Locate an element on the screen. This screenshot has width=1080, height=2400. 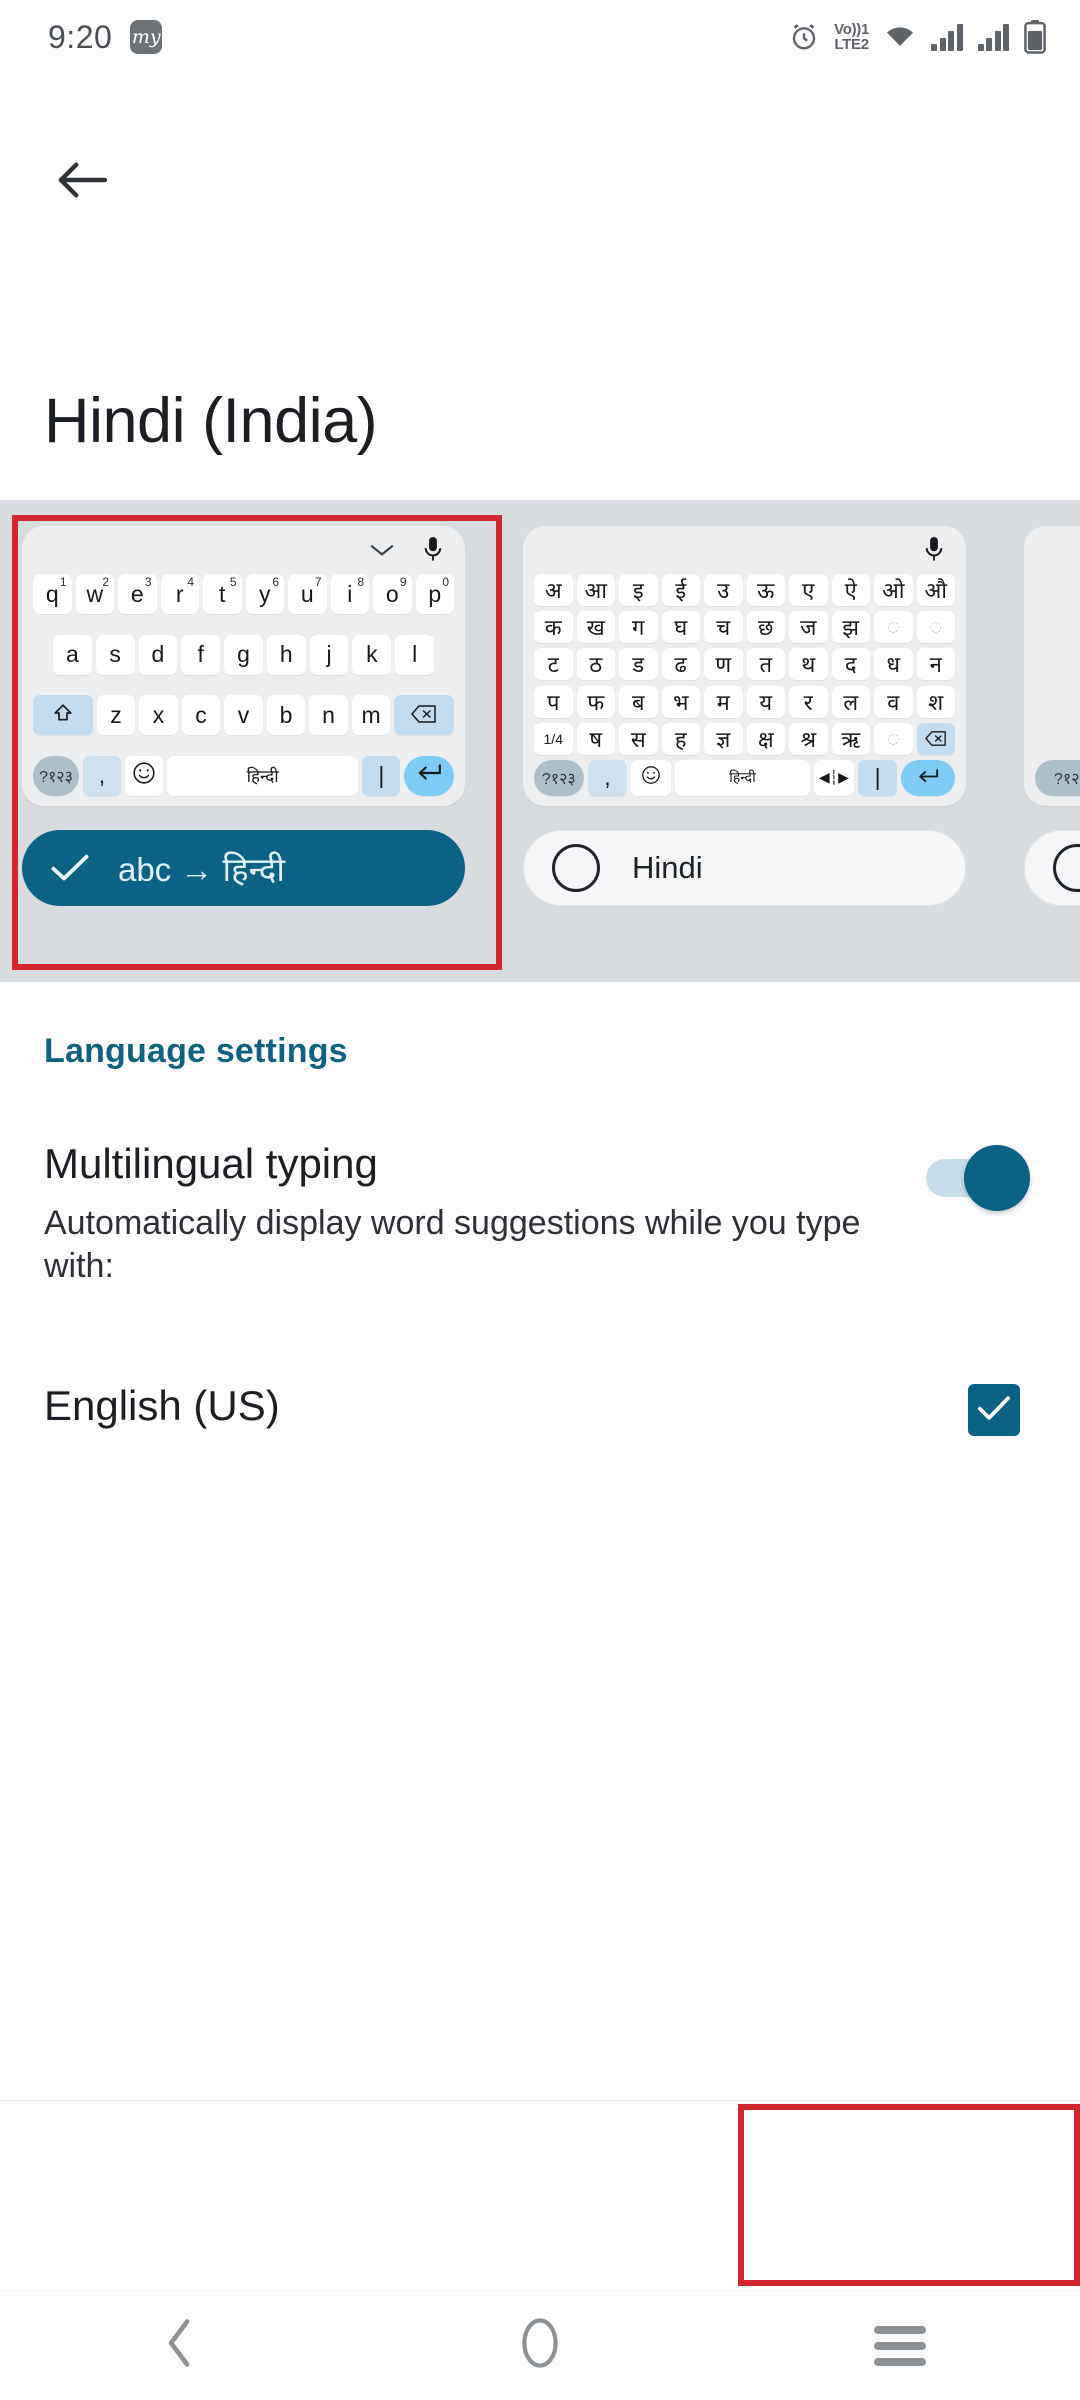
key-l: l is located at coordinates (415, 654).